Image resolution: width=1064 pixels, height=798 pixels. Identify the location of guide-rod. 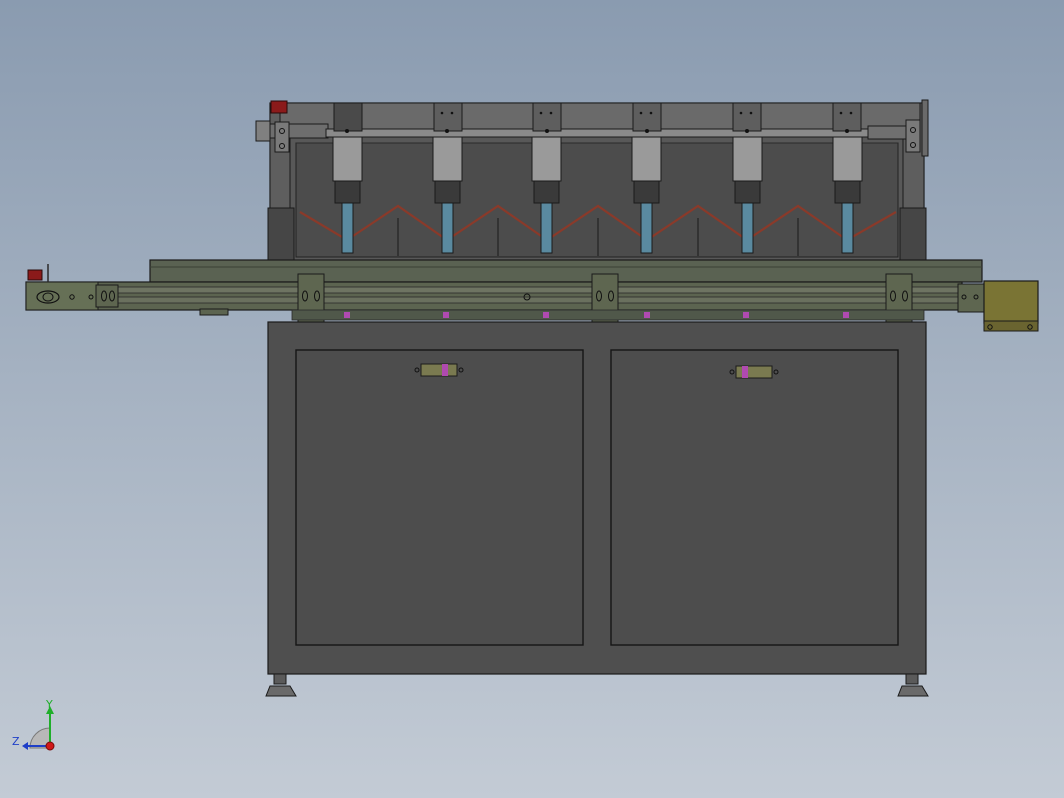
(598, 133).